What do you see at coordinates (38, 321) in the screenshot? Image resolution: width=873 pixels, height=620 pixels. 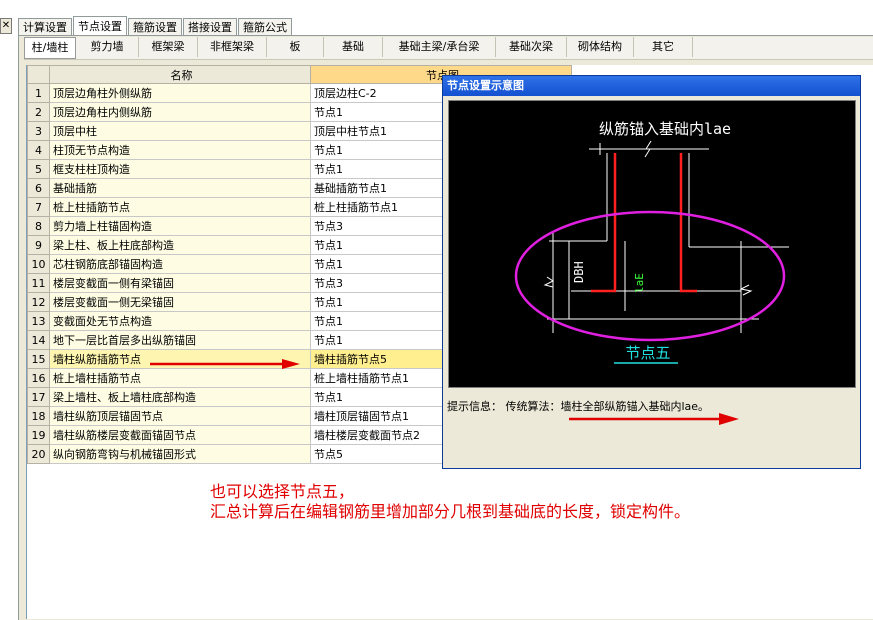 I see `row-number: 13` at bounding box center [38, 321].